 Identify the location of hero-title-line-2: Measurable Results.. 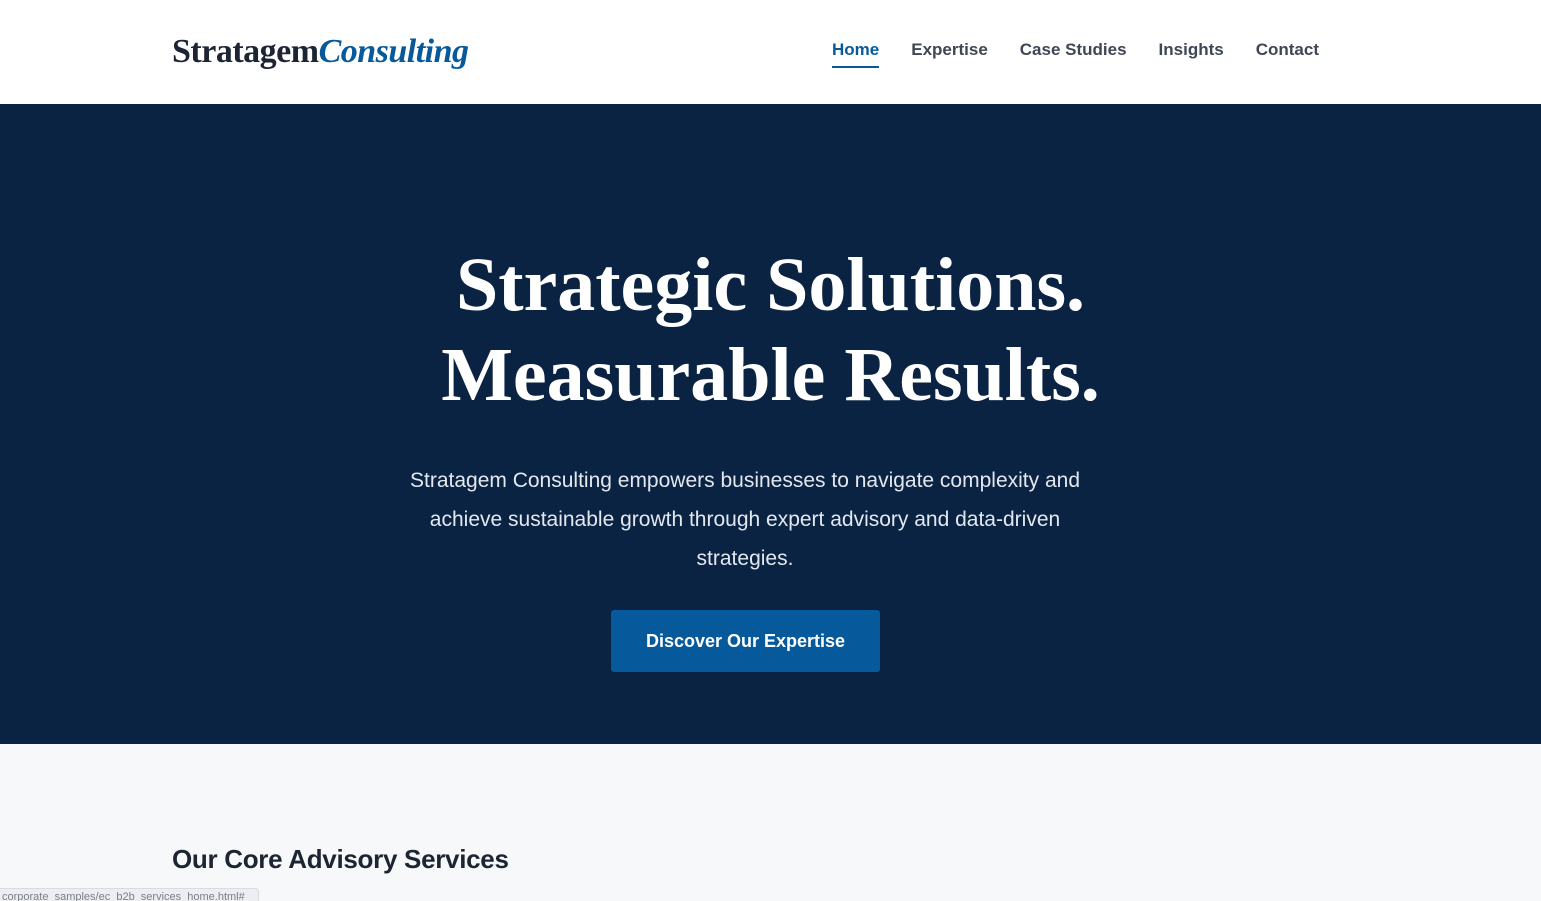
(770, 375).